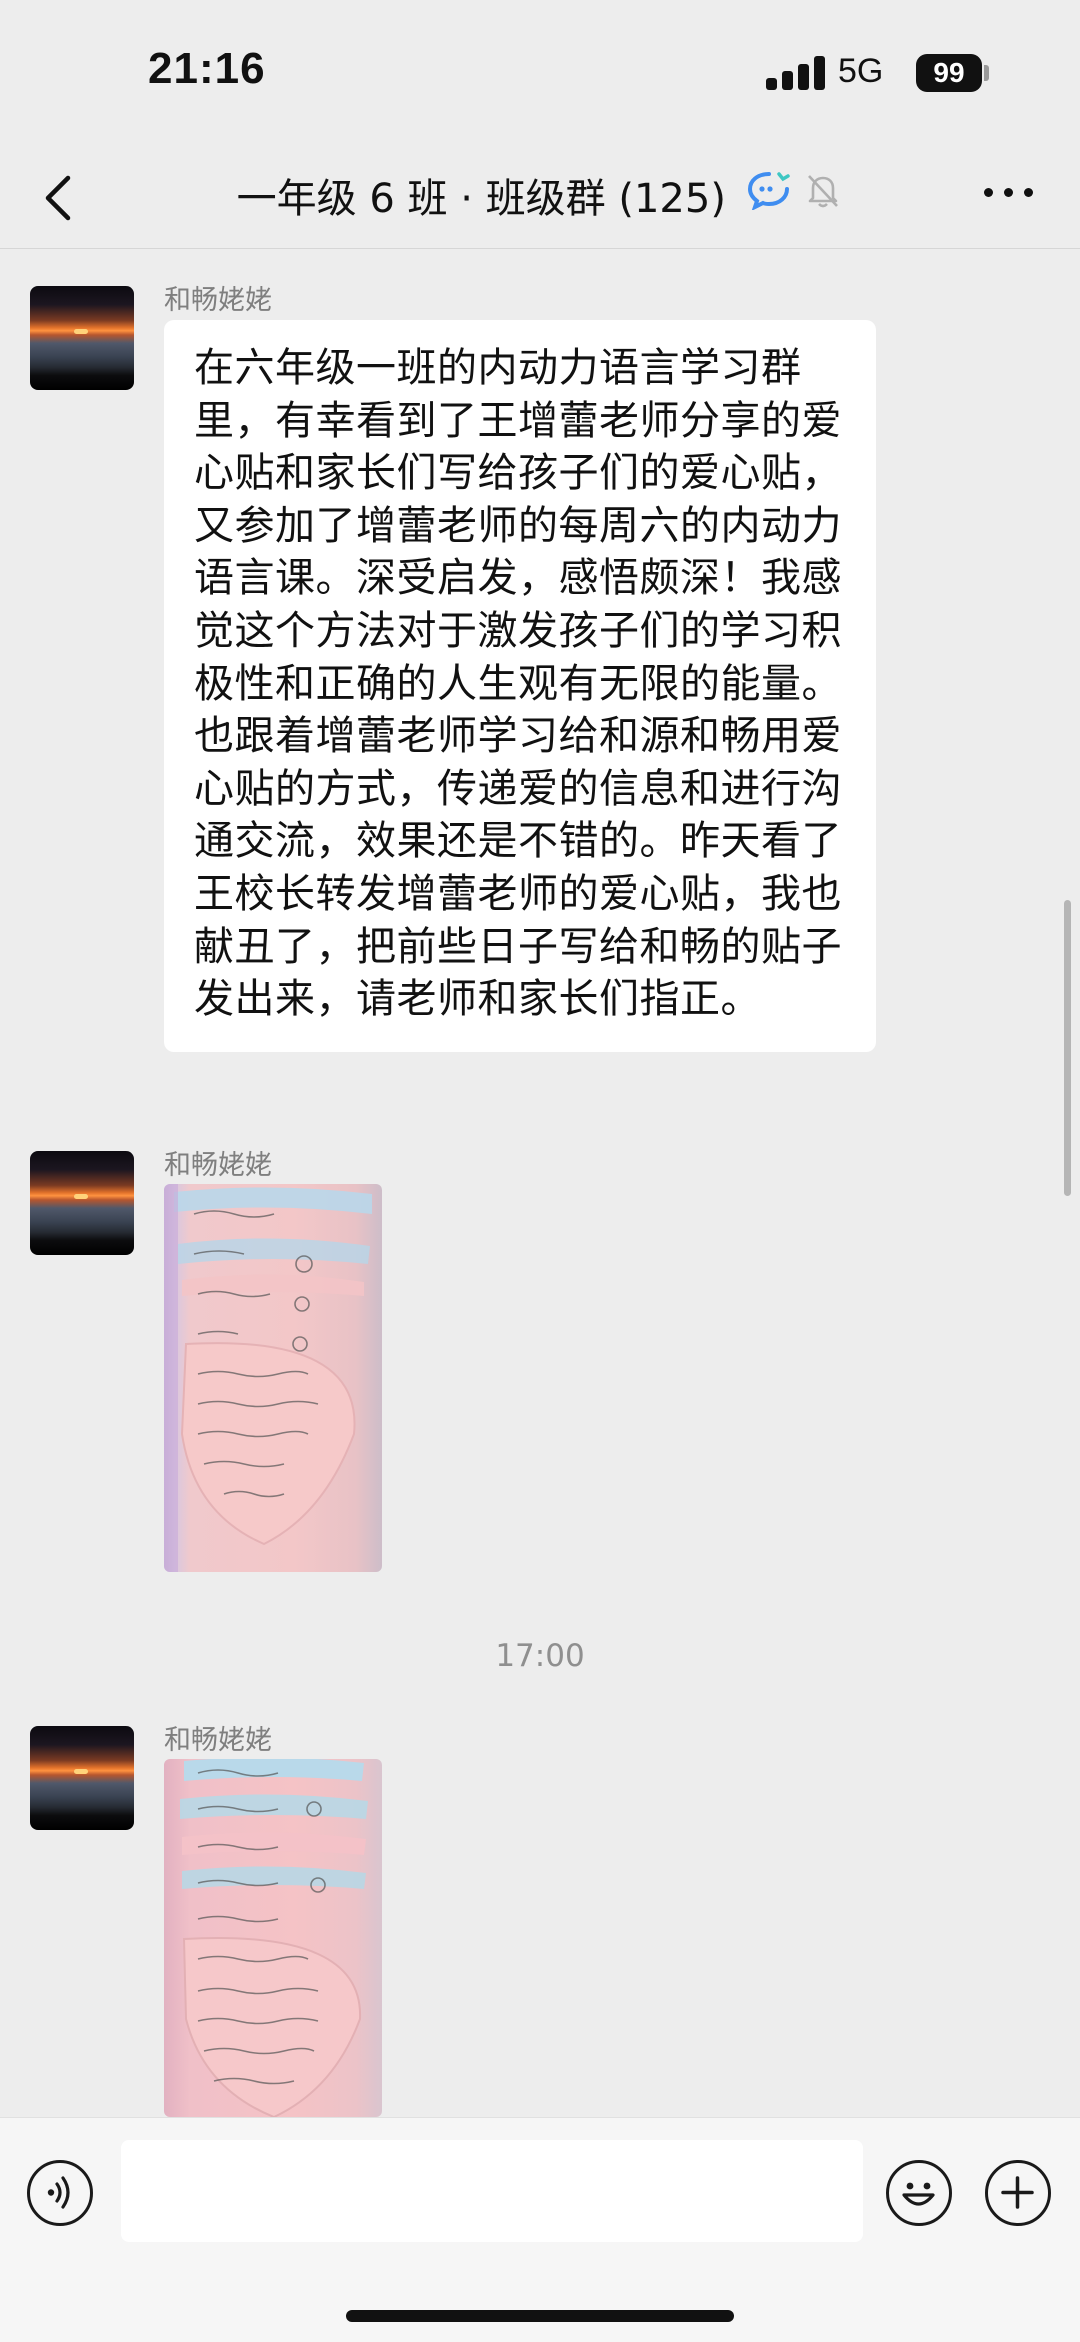  What do you see at coordinates (540, 2316) in the screenshot?
I see `home-indicator` at bounding box center [540, 2316].